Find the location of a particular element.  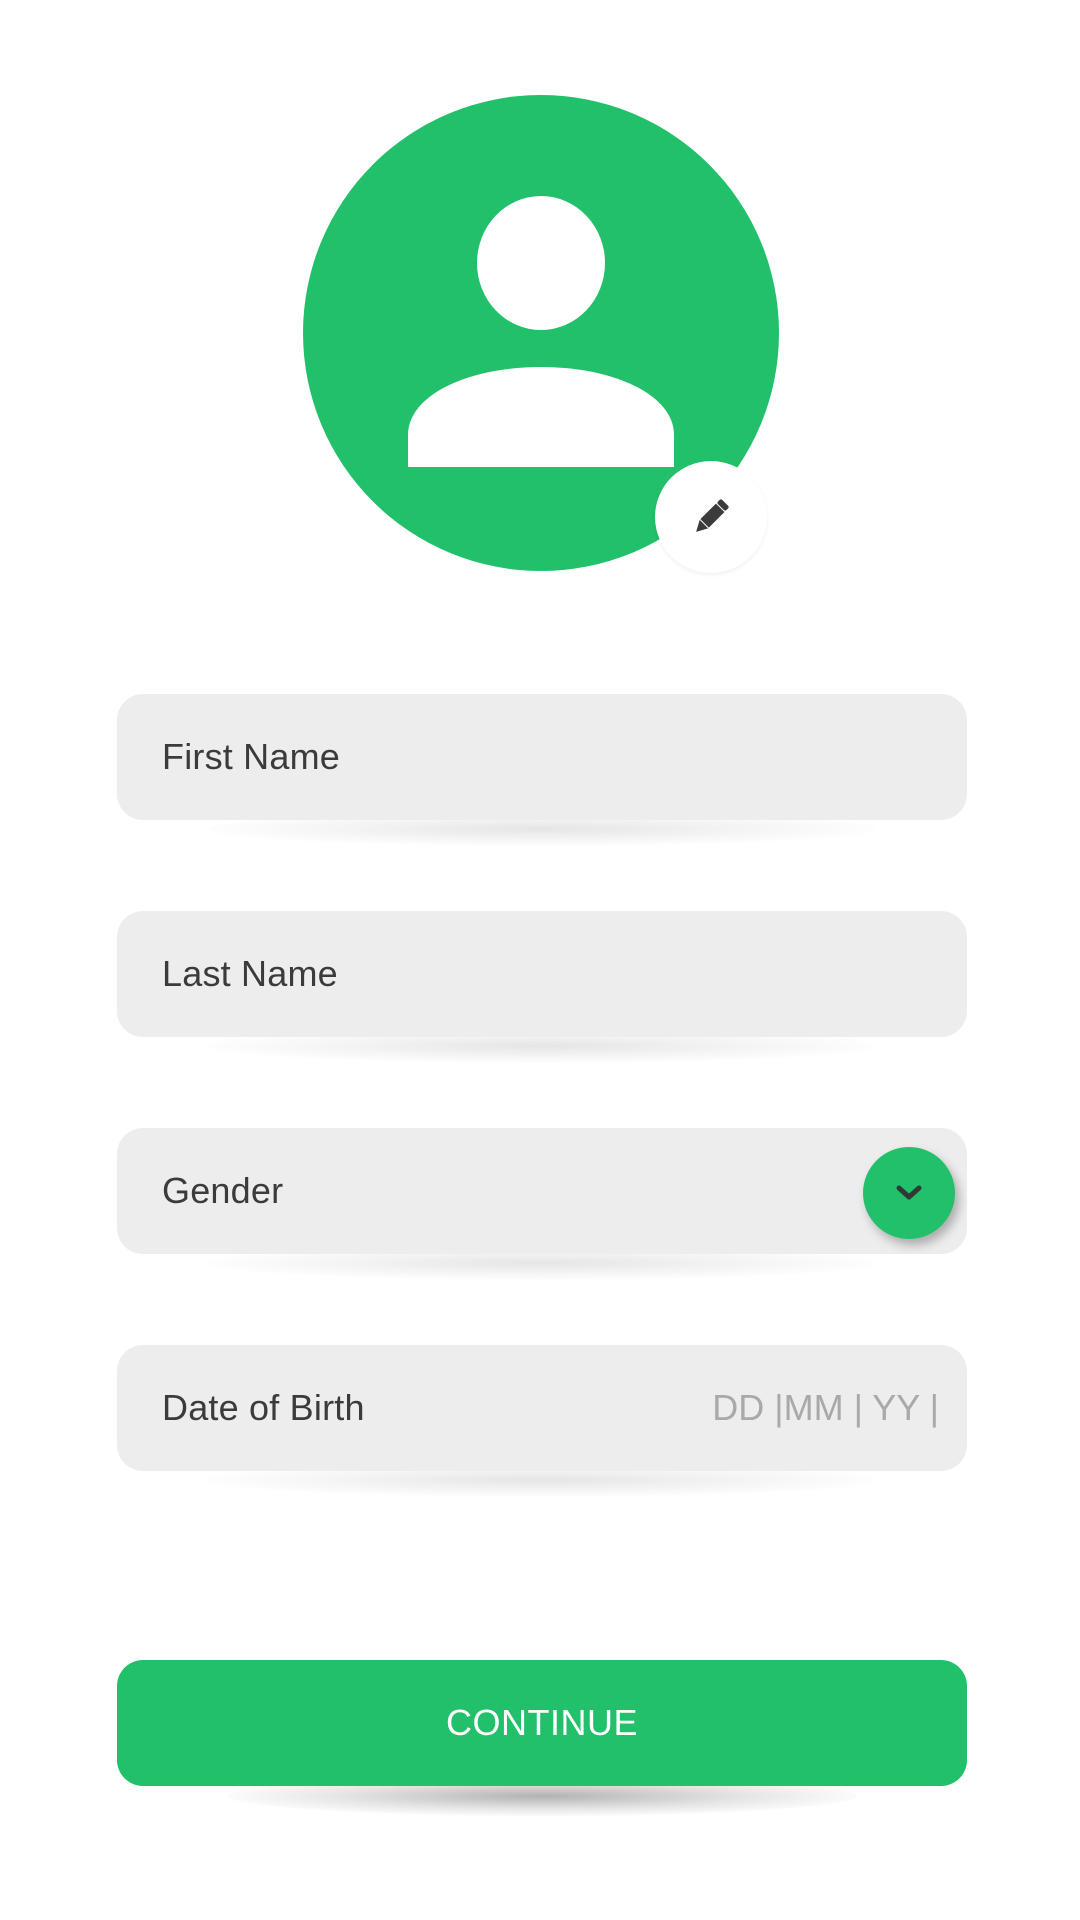

gender-container: Gender is located at coordinates (542, 1204).